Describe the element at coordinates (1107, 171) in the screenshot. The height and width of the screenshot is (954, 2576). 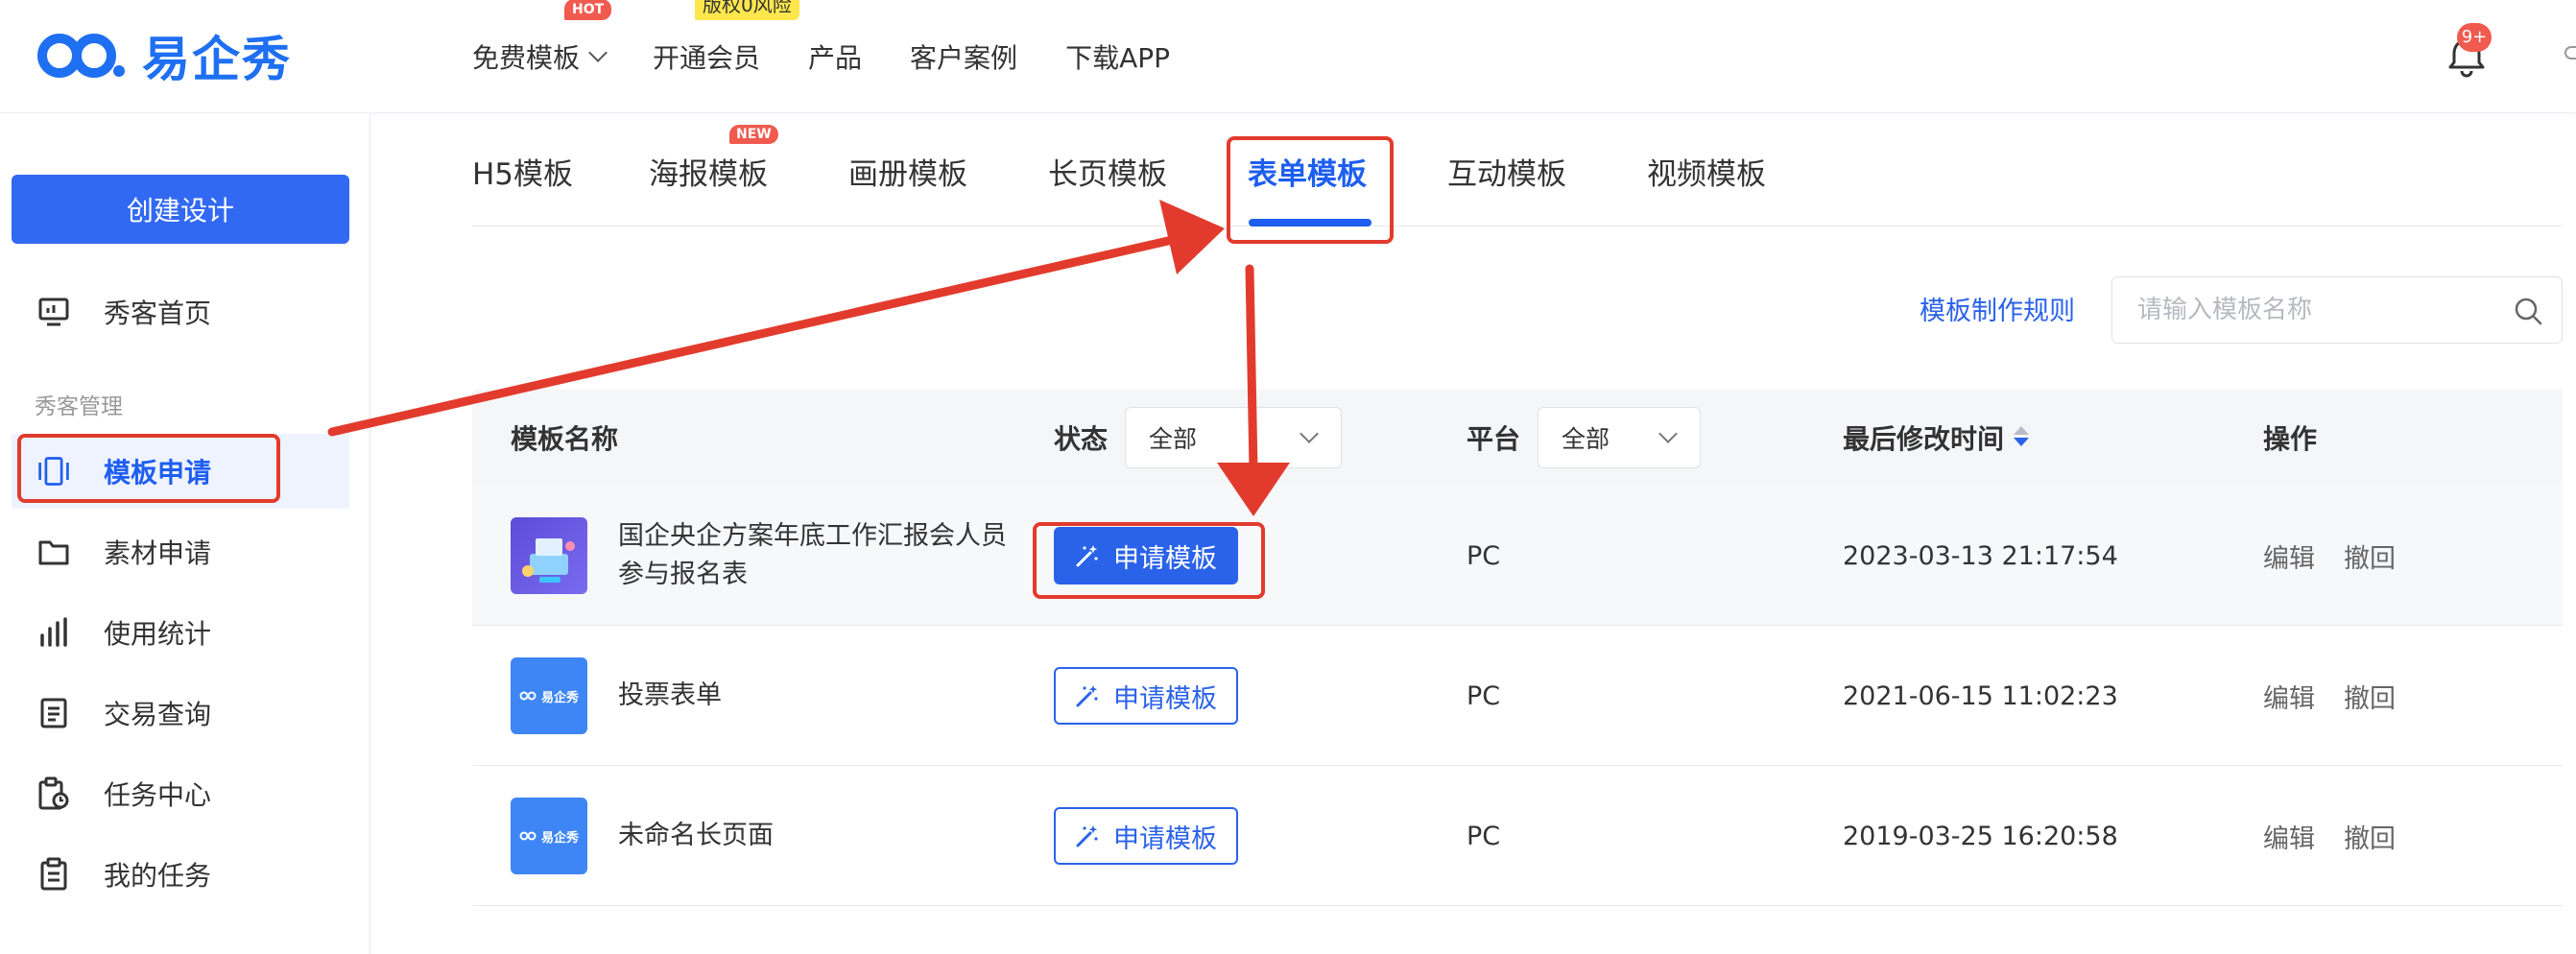
I see `tab-long-page: 长页模板` at that location.